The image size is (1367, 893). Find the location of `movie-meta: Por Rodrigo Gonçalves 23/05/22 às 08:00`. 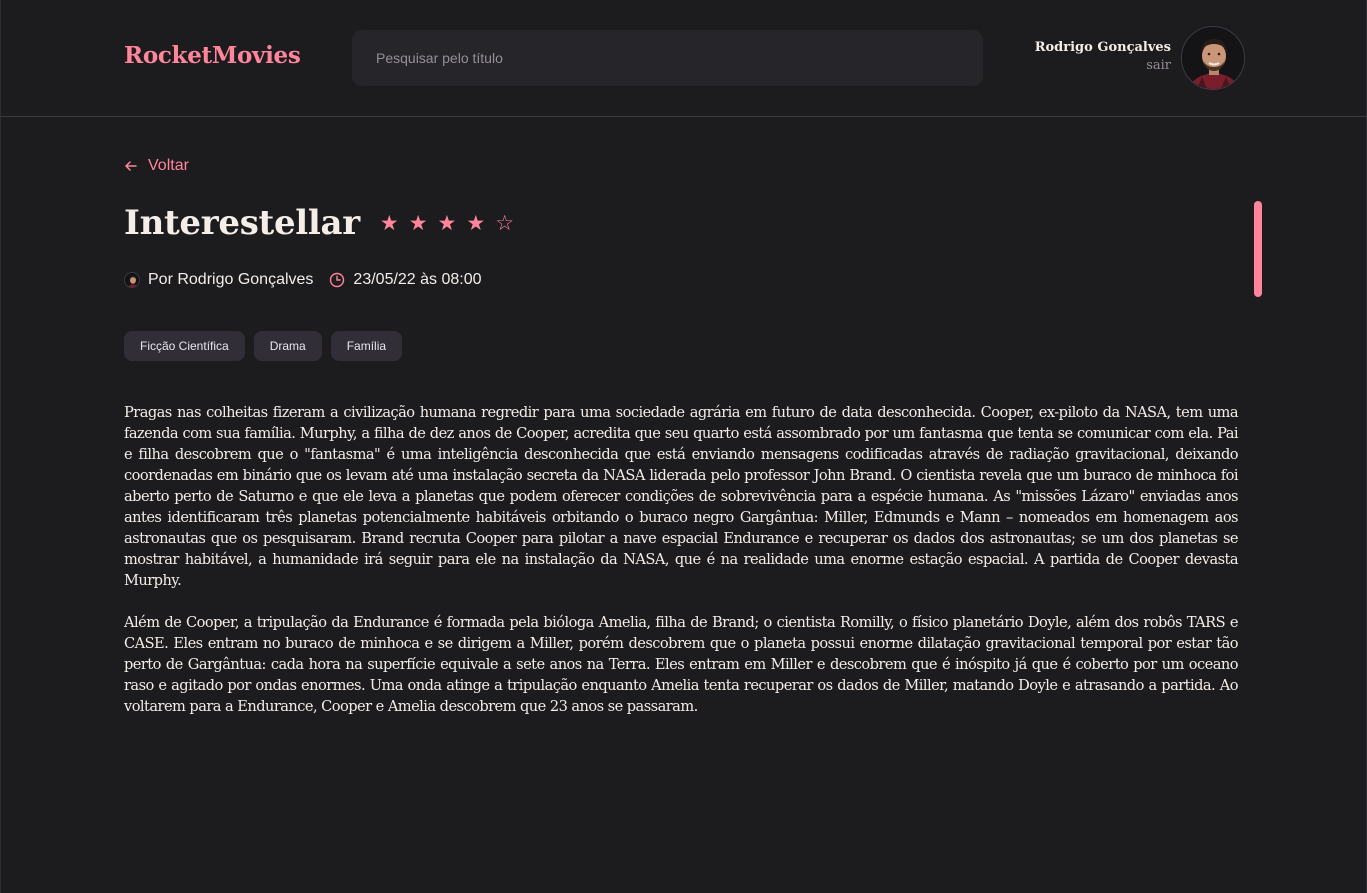

movie-meta: Por Rodrigo Gonçalves 23/05/22 às 08:00 is located at coordinates (303, 280).